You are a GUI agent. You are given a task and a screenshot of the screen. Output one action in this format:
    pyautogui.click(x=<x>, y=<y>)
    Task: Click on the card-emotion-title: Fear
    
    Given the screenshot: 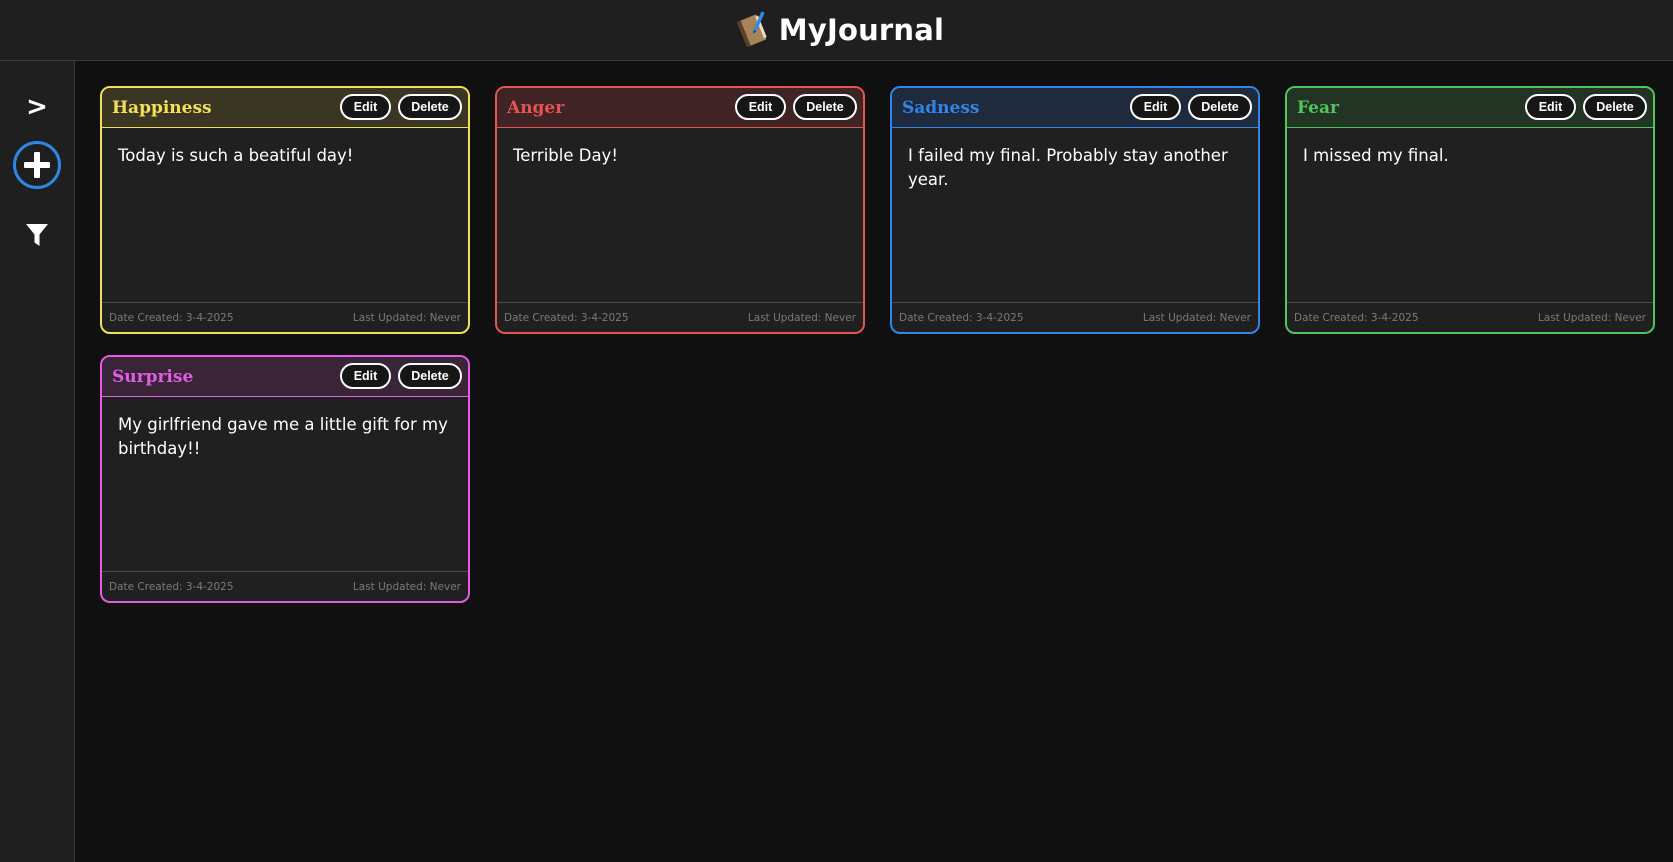 What is the action you would take?
    pyautogui.click(x=1318, y=107)
    